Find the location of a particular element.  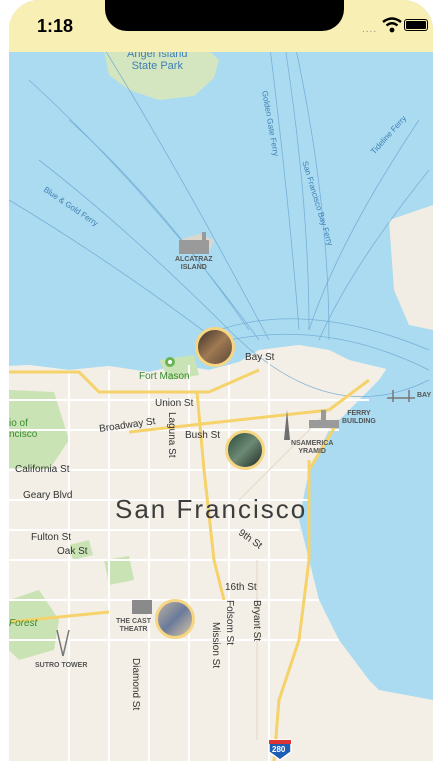

wifi-icon is located at coordinates (392, 25).